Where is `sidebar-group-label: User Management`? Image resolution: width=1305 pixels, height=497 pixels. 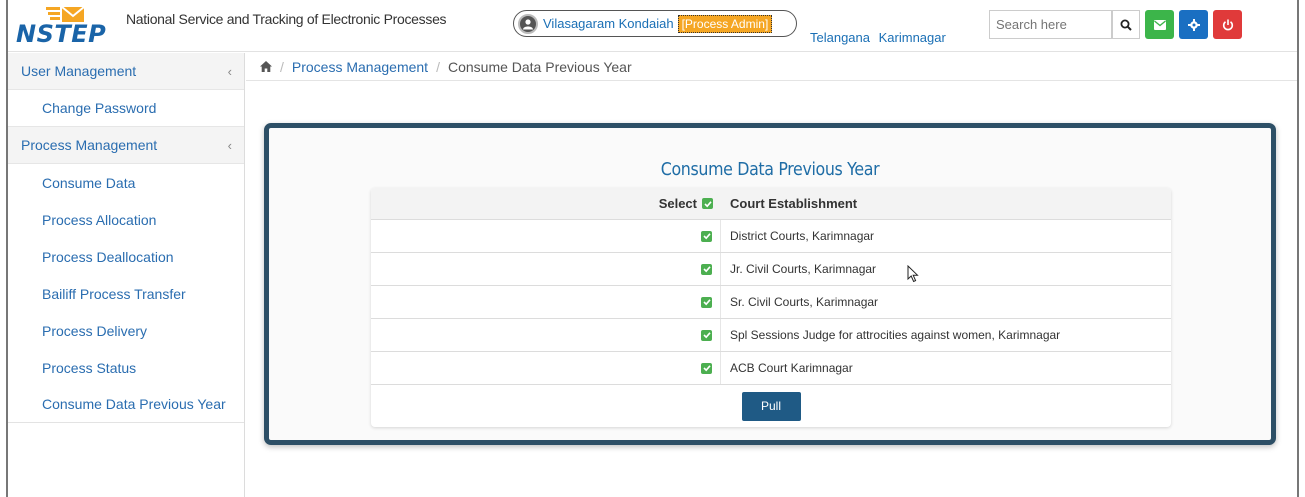 sidebar-group-label: User Management is located at coordinates (79, 71).